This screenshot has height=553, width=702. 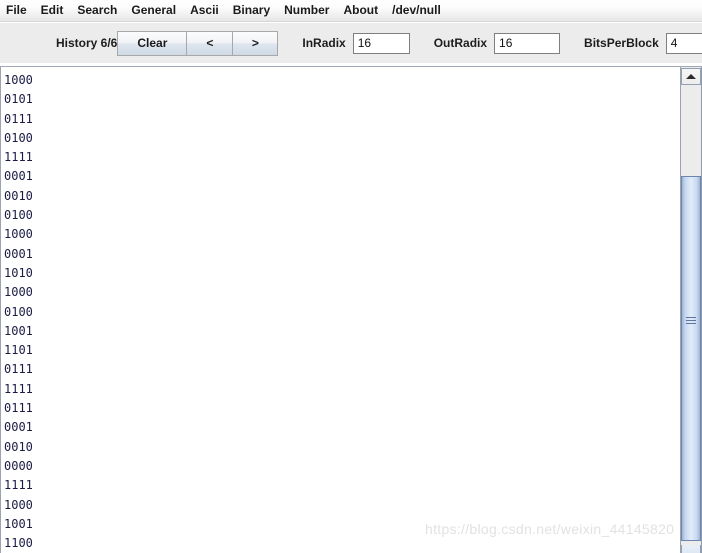 What do you see at coordinates (209, 43) in the screenshot?
I see `history-prev-button: <` at bounding box center [209, 43].